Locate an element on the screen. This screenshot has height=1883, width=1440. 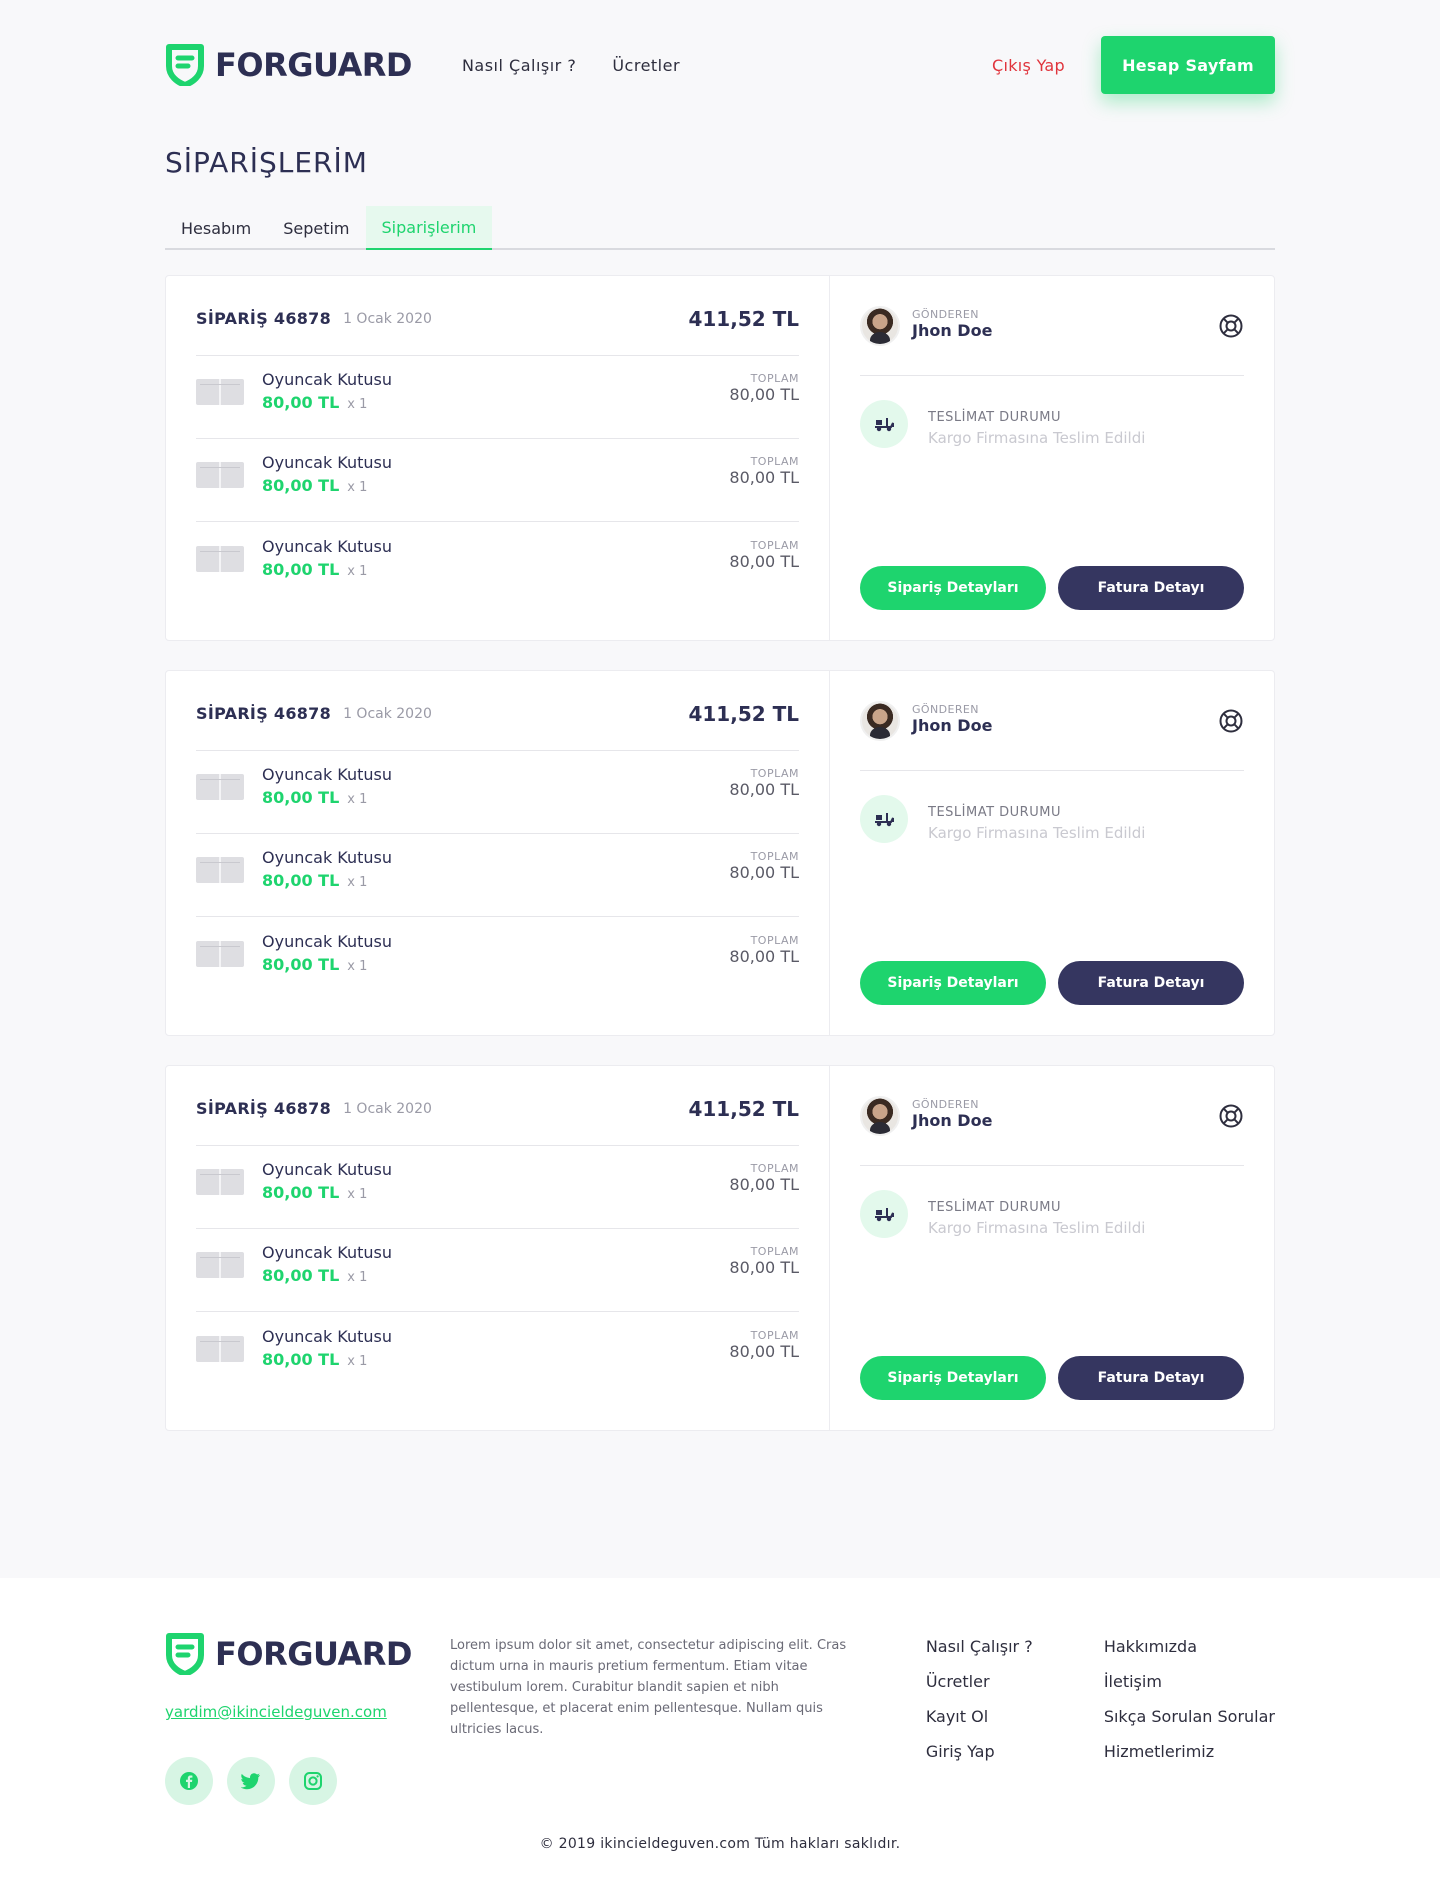
tab-account: Hesabım is located at coordinates (216, 228).